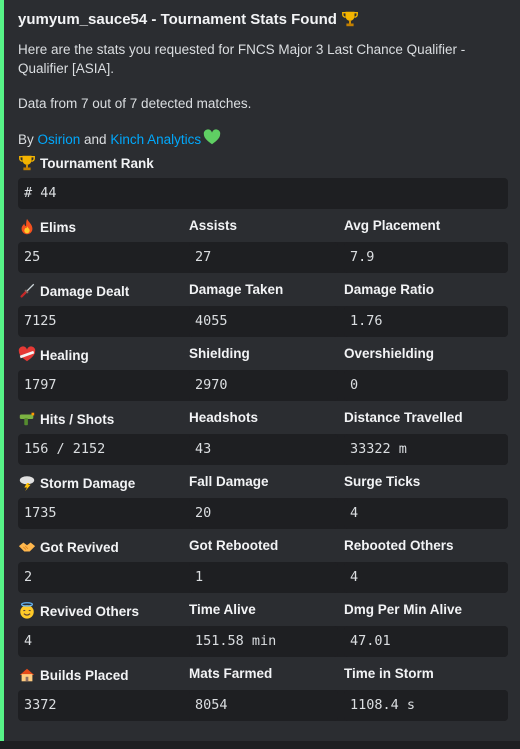  I want to click on field-label-text: Time Alive, so click(222, 609).